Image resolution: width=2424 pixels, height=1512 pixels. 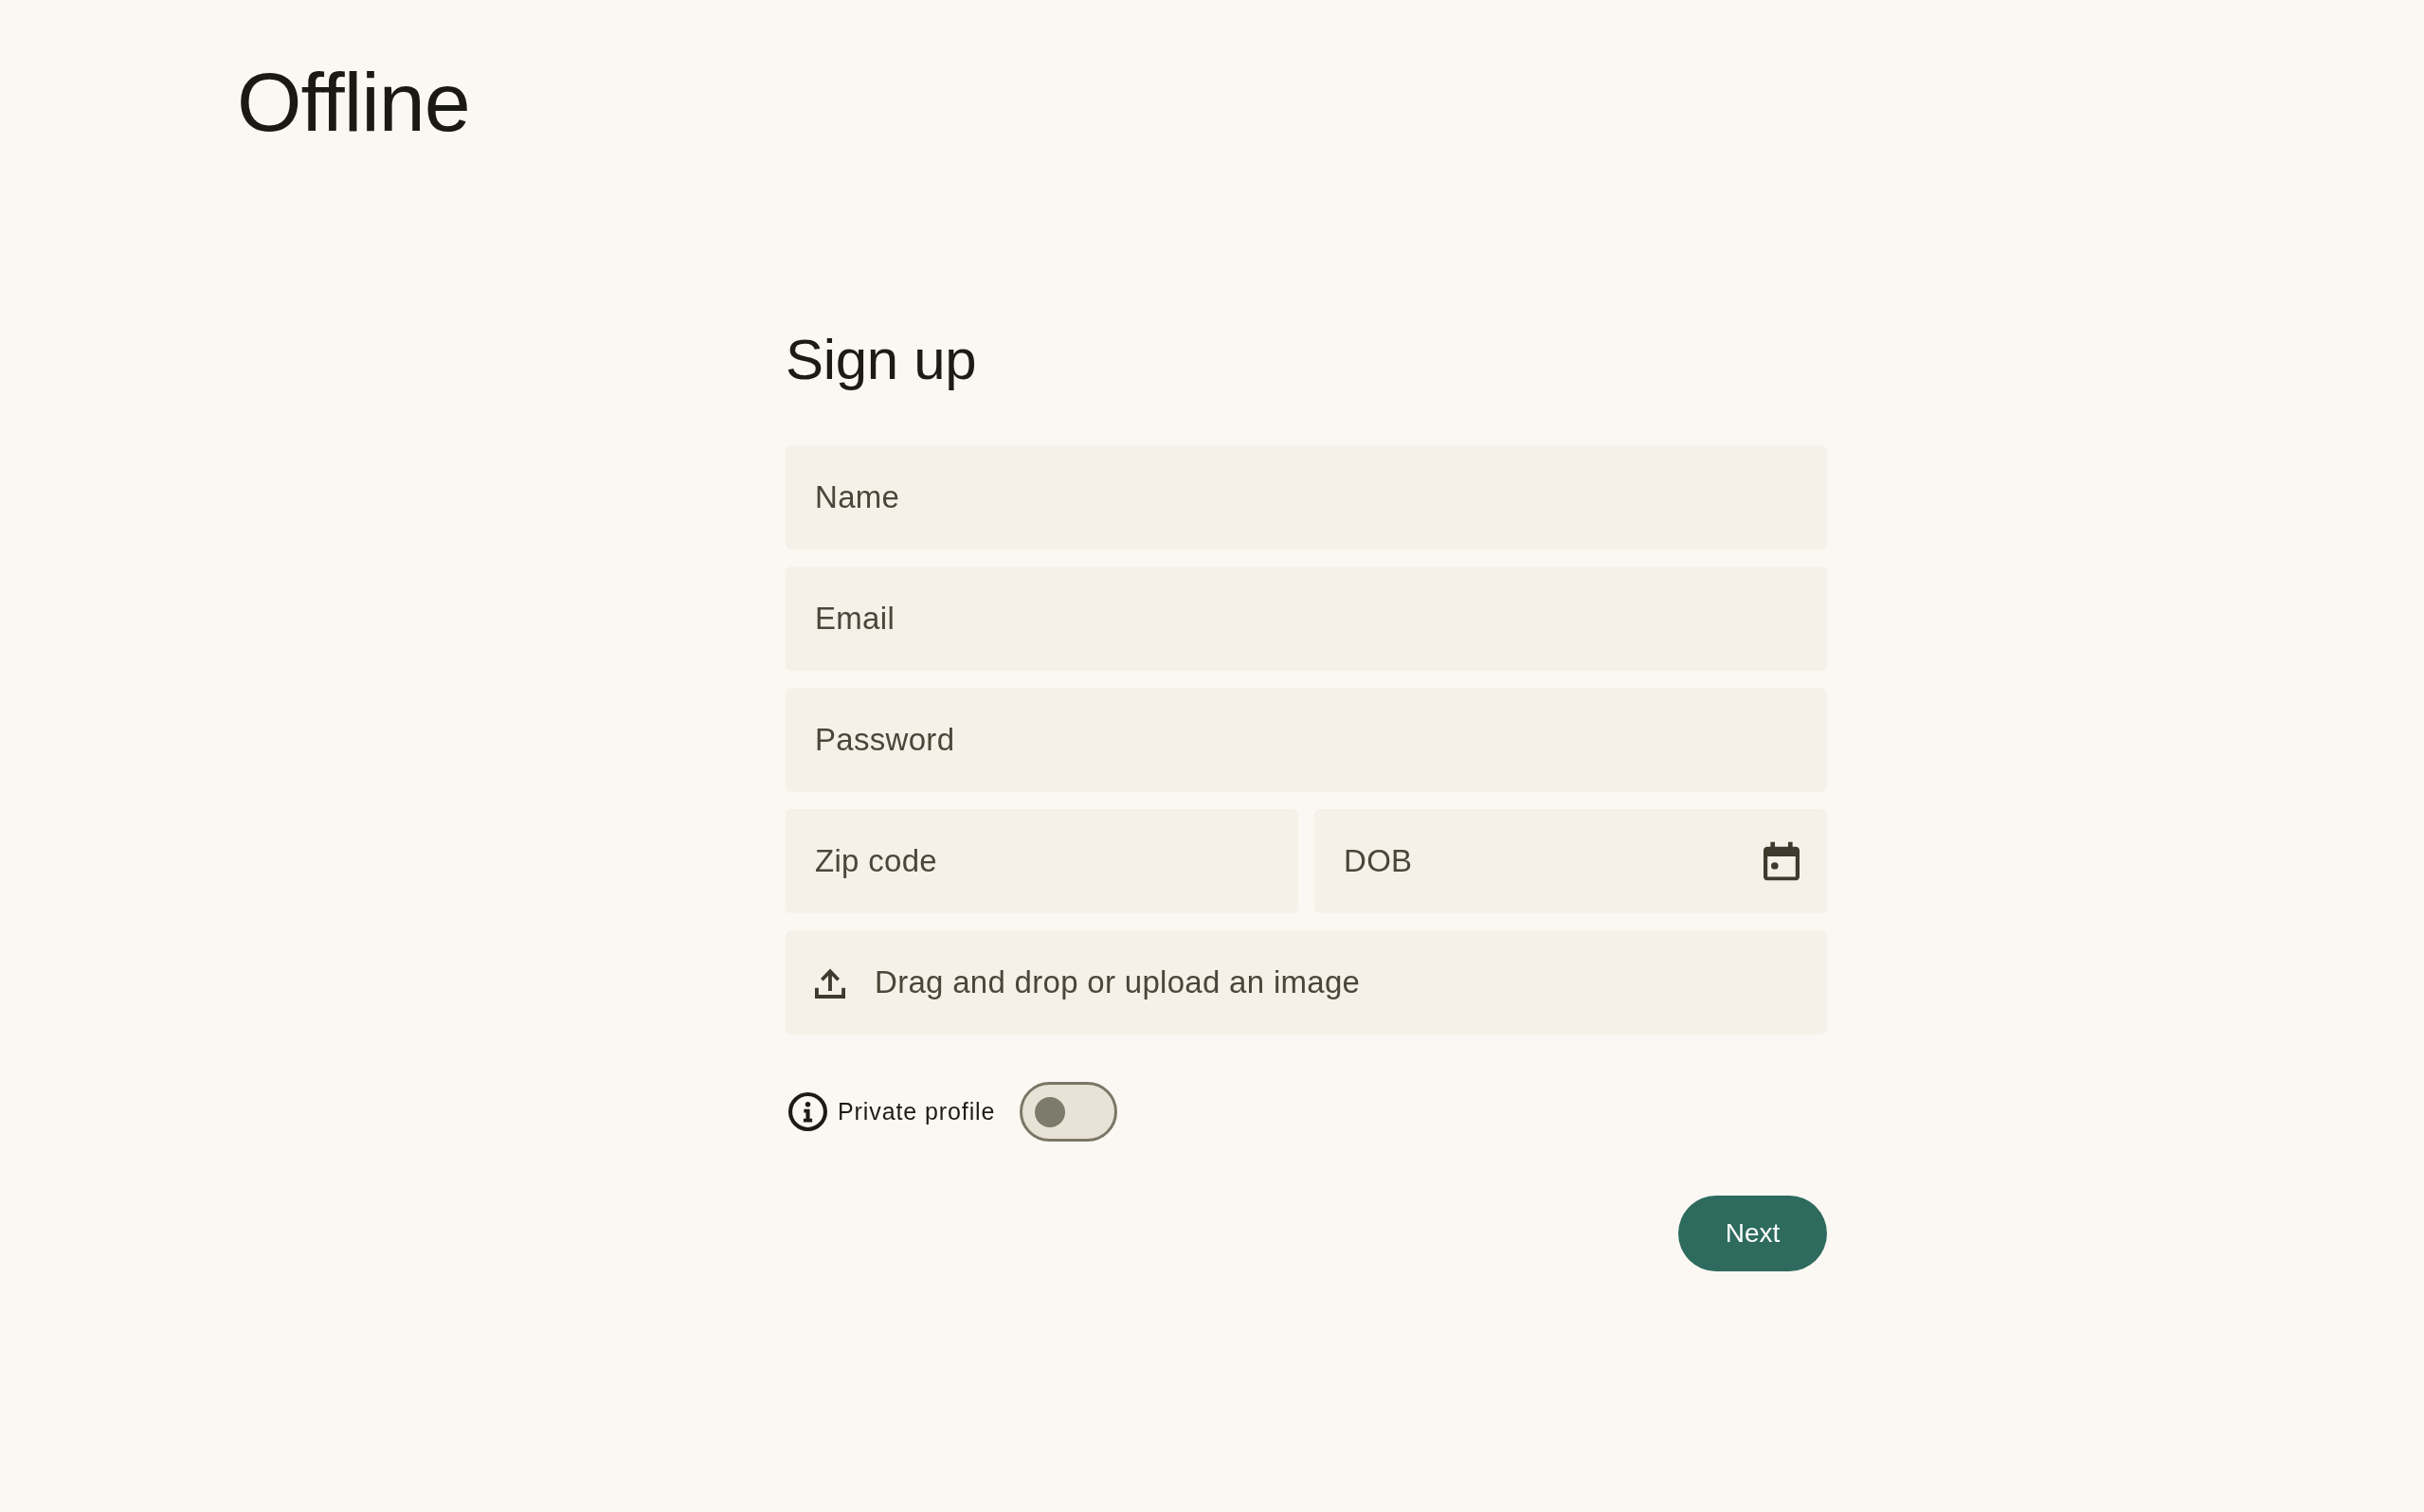 What do you see at coordinates (1570, 861) in the screenshot?
I see `date-field: DOB` at bounding box center [1570, 861].